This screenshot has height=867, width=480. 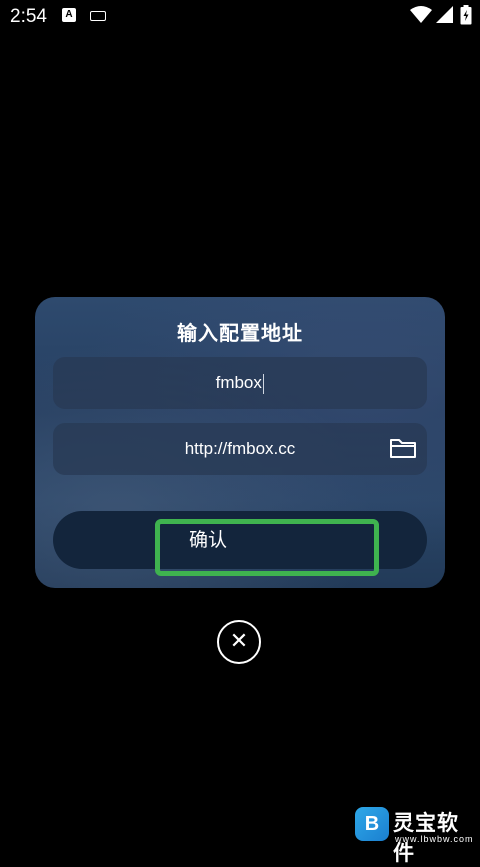 I want to click on name-input: fmbox, so click(x=240, y=383).